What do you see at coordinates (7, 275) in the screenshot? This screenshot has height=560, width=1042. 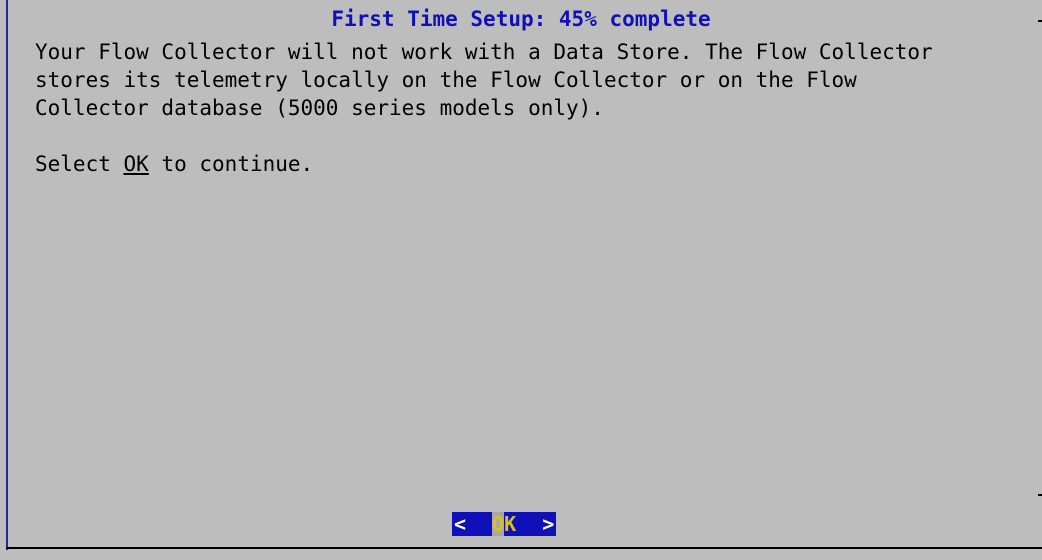 I see `dialog-left-border` at bounding box center [7, 275].